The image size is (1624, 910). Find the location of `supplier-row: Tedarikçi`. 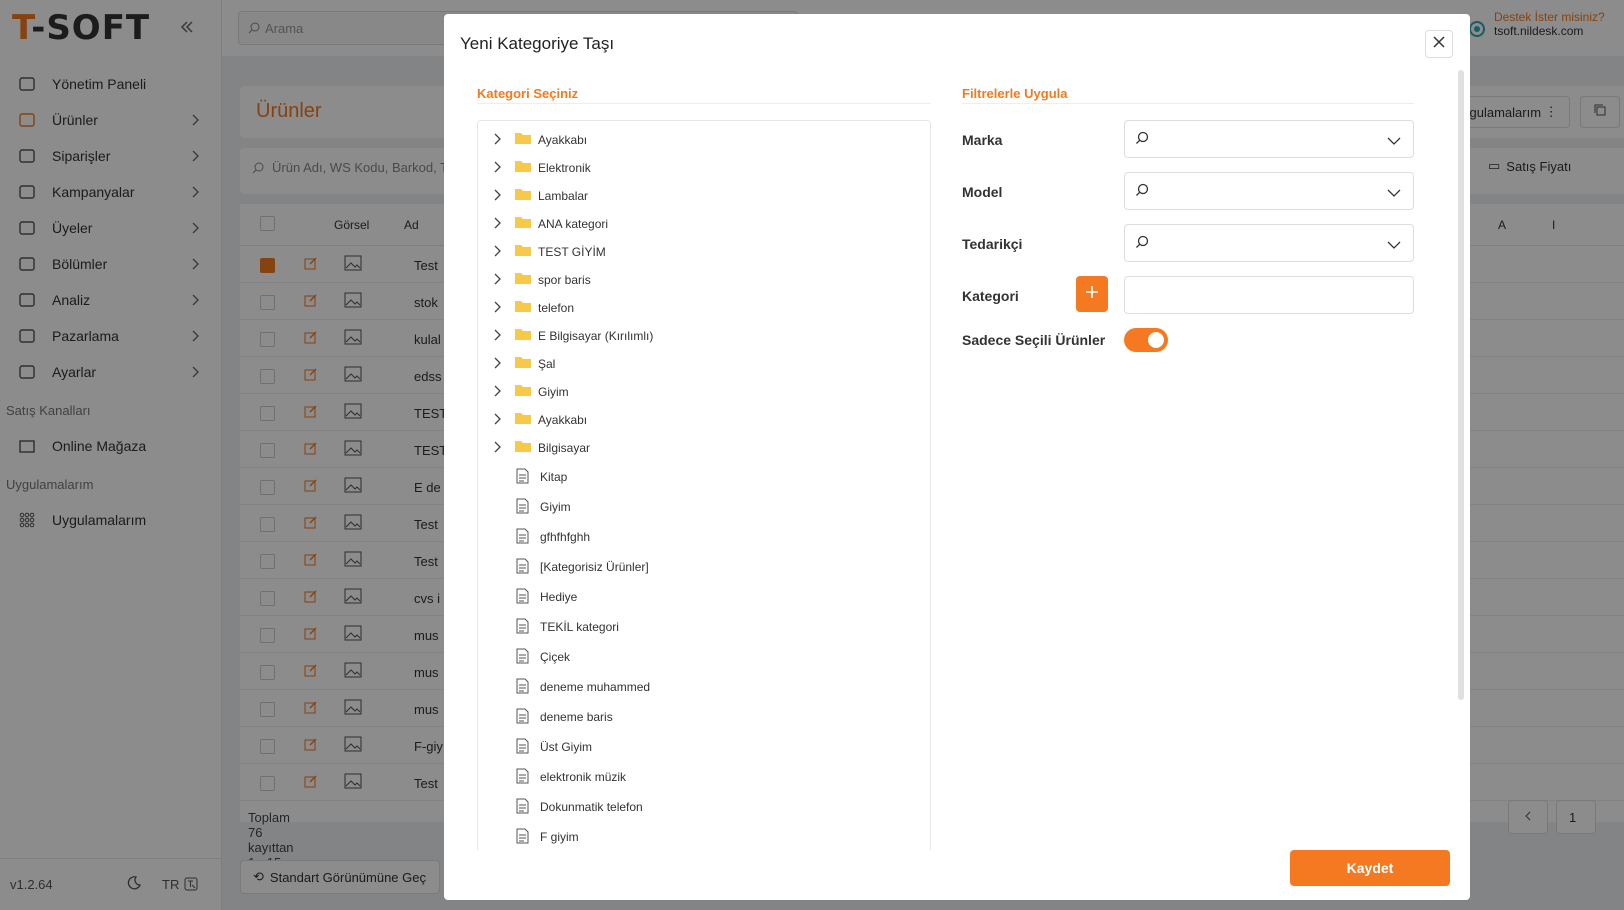

supplier-row: Tedarikçi is located at coordinates (1188, 243).